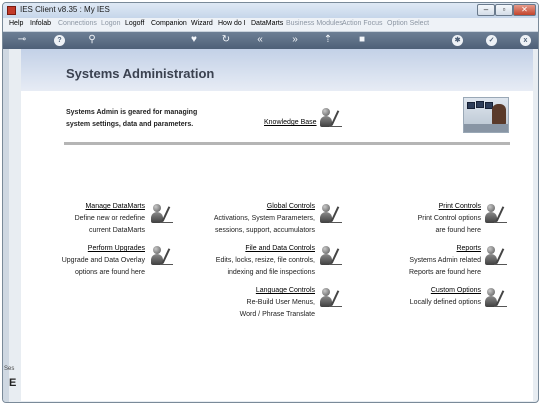  Describe the element at coordinates (285, 290) in the screenshot. I see `language-controls-link: Language Controls` at that location.